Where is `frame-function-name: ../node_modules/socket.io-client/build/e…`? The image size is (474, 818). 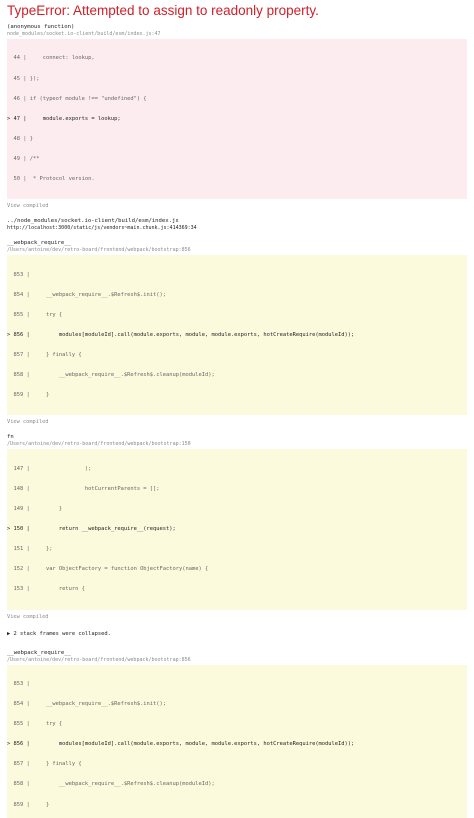 frame-function-name: ../node_modules/socket.io-client/build/e… is located at coordinates (93, 221).